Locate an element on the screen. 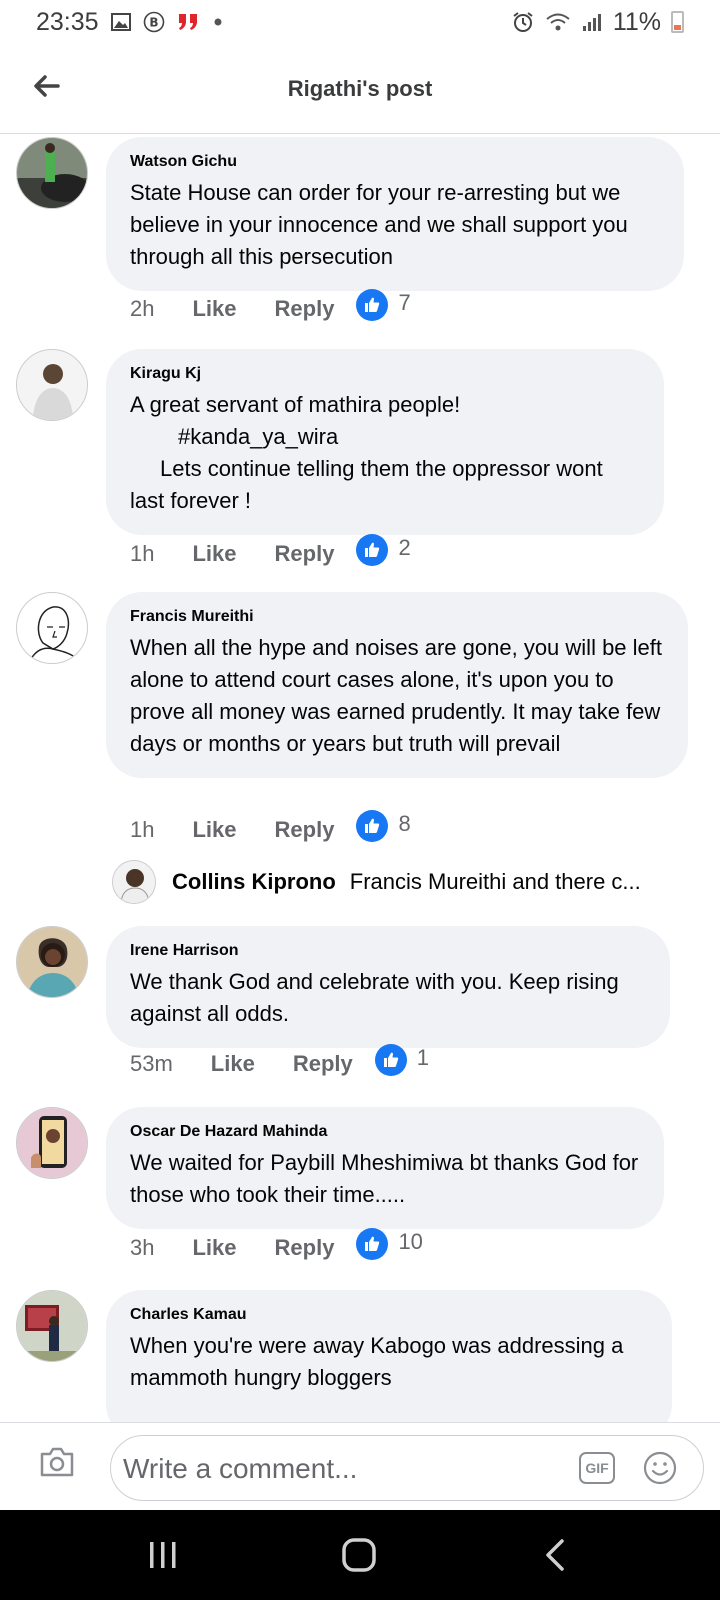 The width and height of the screenshot is (720, 1600). wifi-icon is located at coordinates (558, 22).